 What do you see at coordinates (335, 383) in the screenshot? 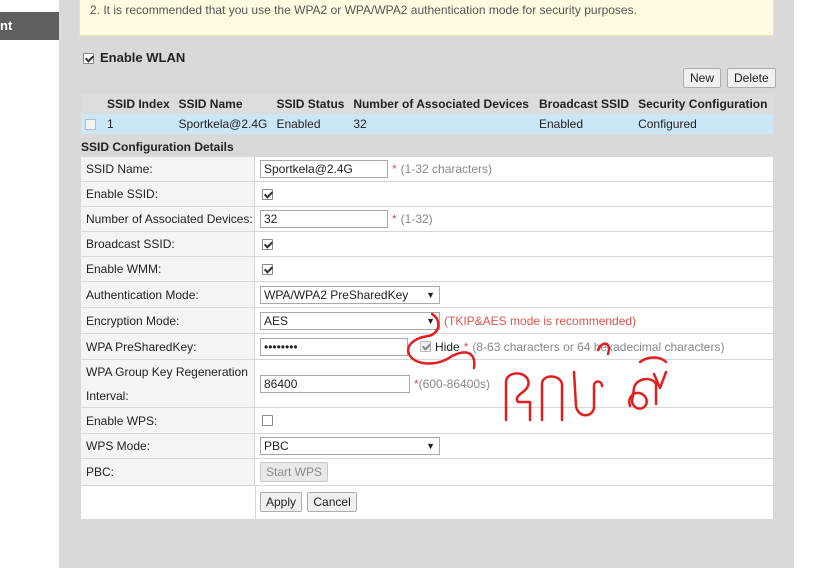
I see `group-key-input` at bounding box center [335, 383].